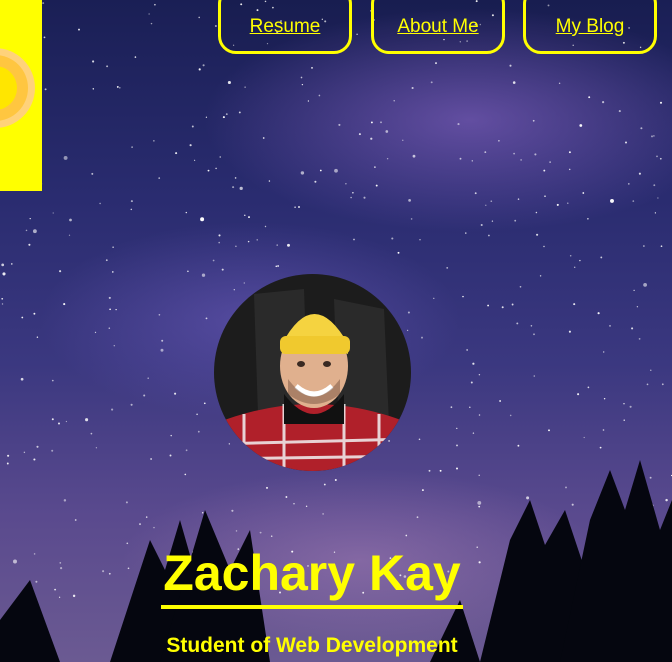  Describe the element at coordinates (21, 95) in the screenshot. I see `site-logo` at that location.